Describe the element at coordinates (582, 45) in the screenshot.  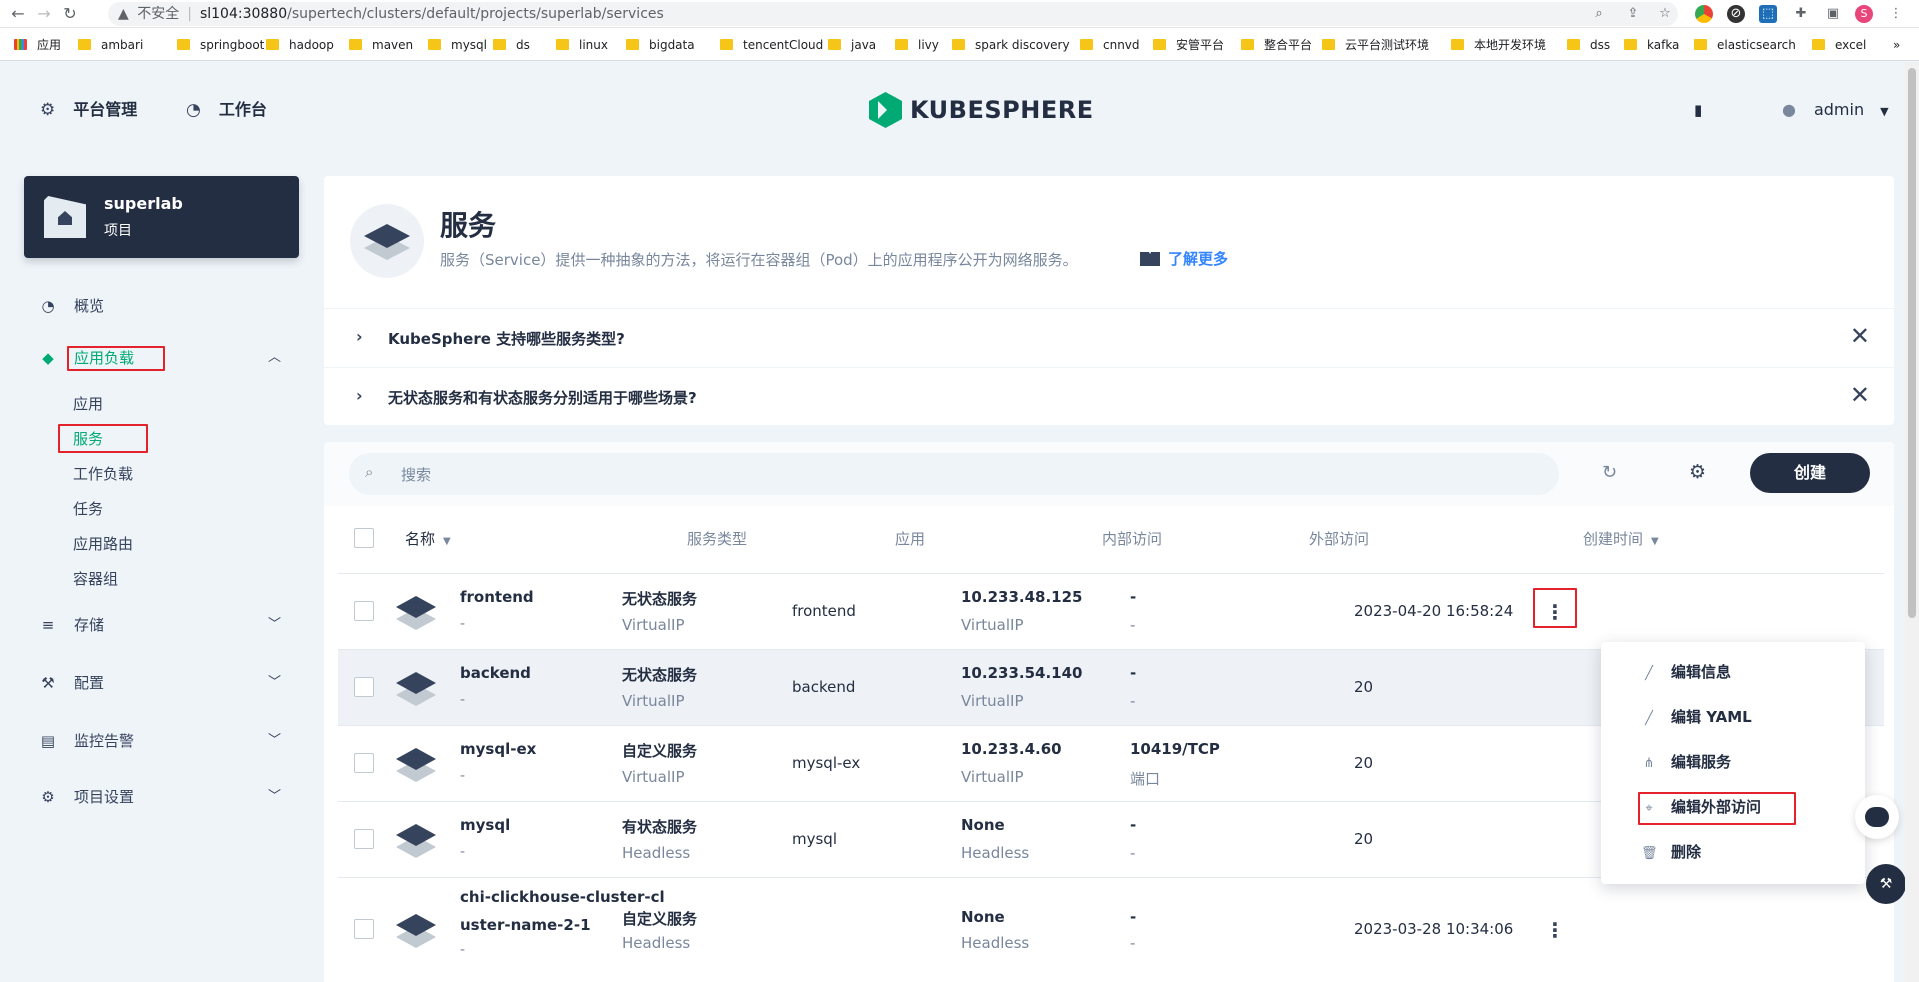
I see `bookmark-item: linux` at that location.